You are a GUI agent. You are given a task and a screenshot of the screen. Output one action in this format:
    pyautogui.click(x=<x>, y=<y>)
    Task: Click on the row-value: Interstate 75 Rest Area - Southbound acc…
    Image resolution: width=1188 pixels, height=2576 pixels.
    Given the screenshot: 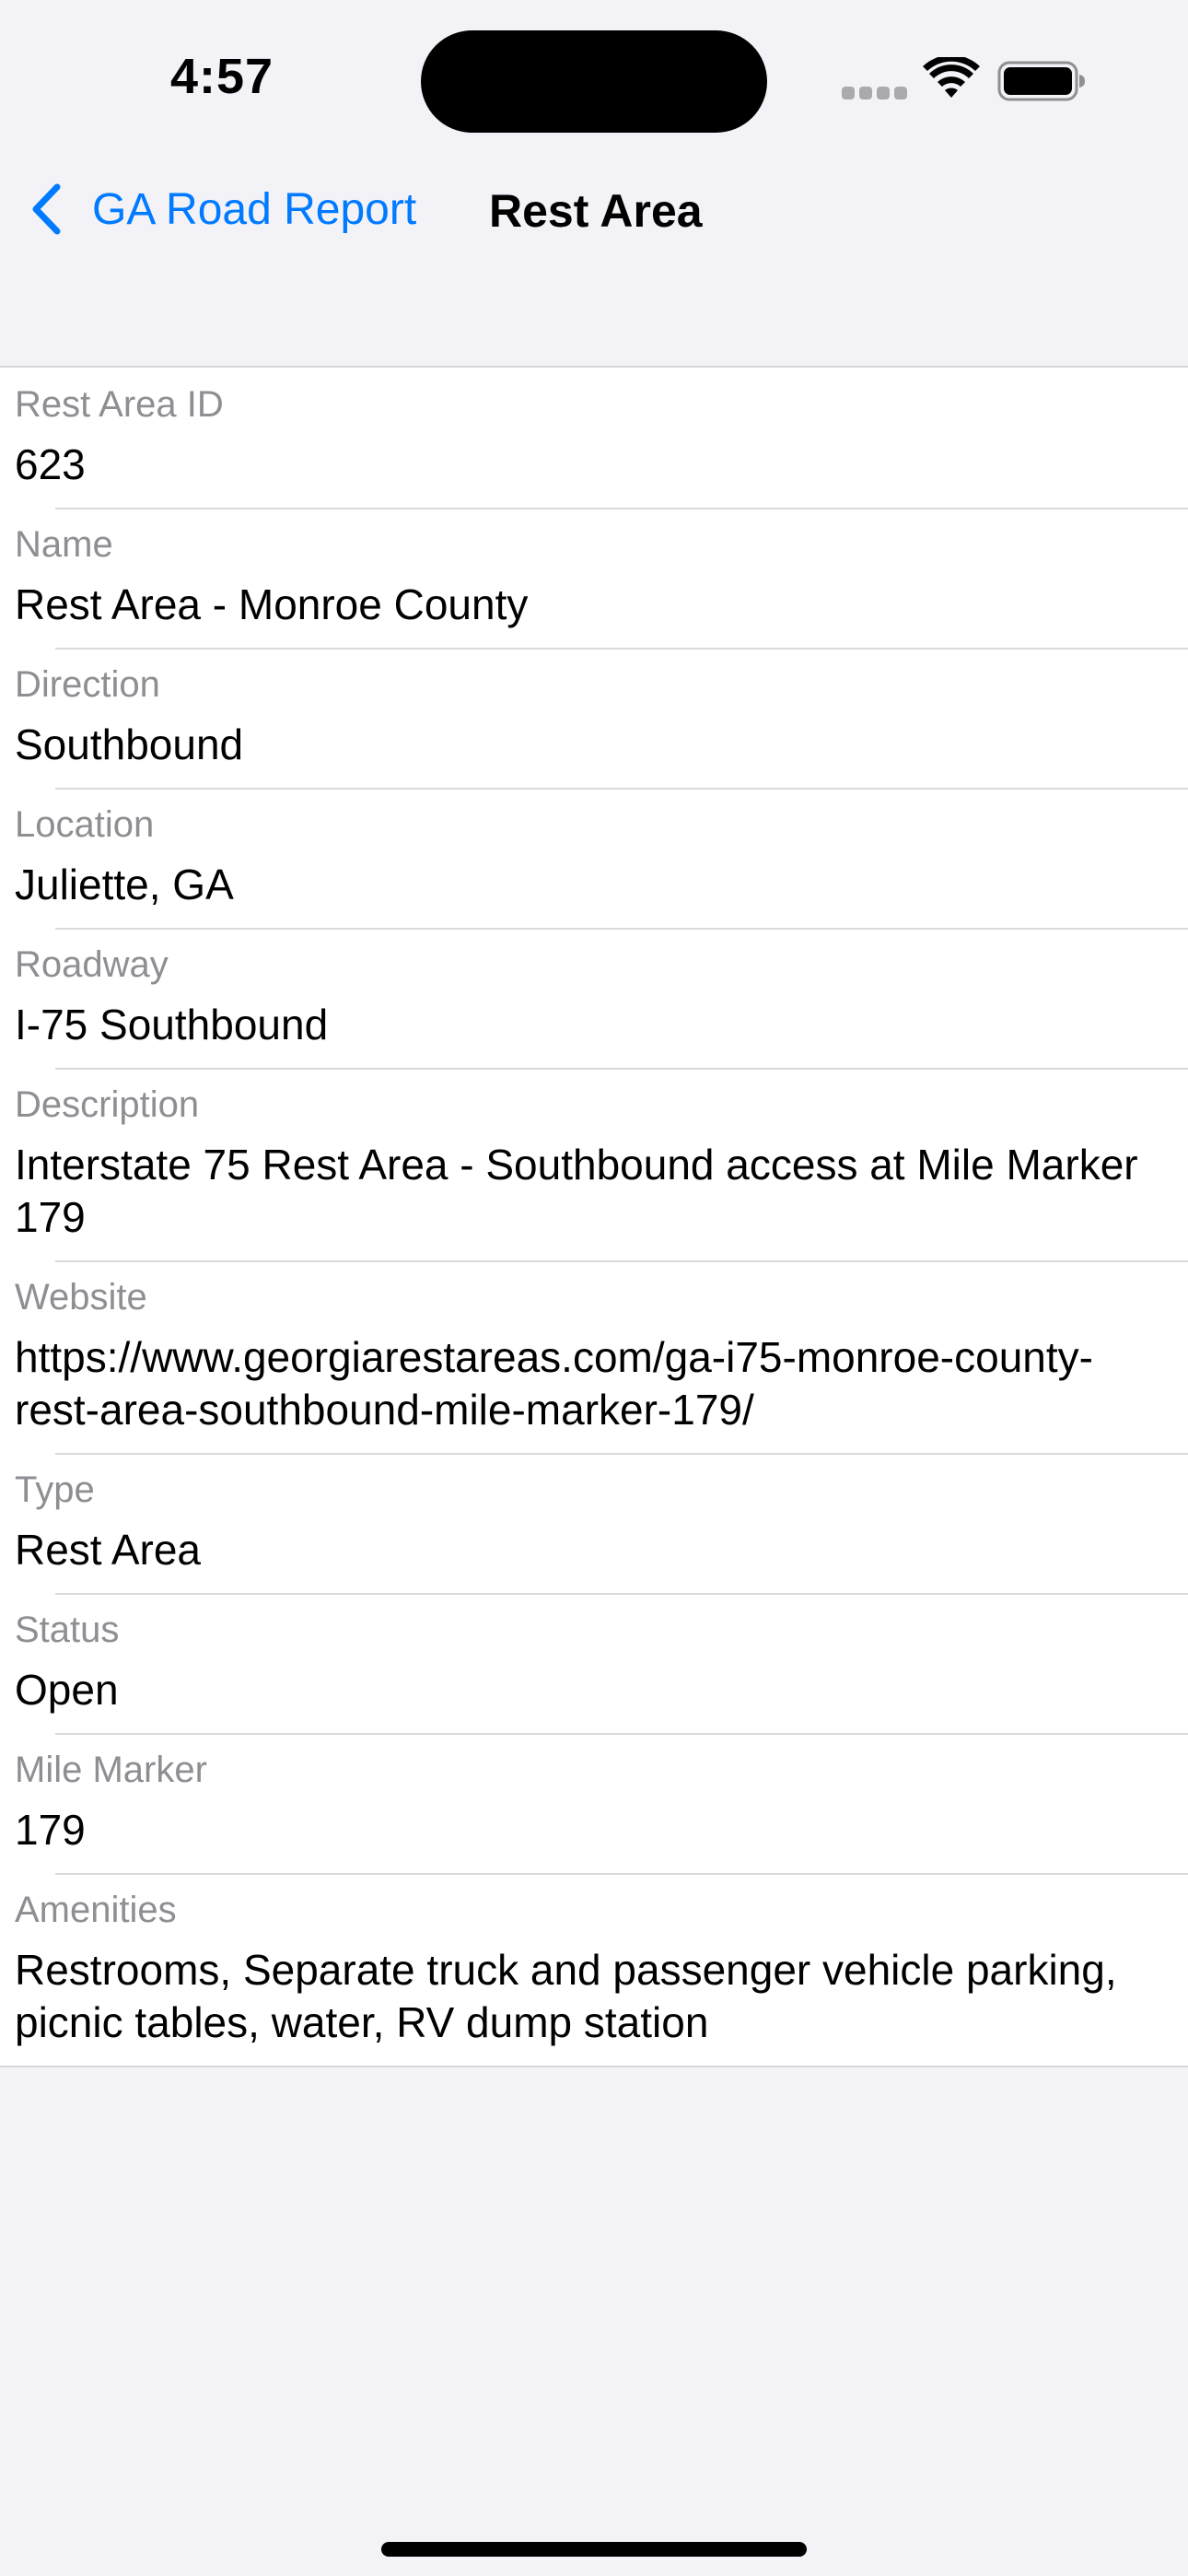 What is the action you would take?
    pyautogui.click(x=576, y=1191)
    